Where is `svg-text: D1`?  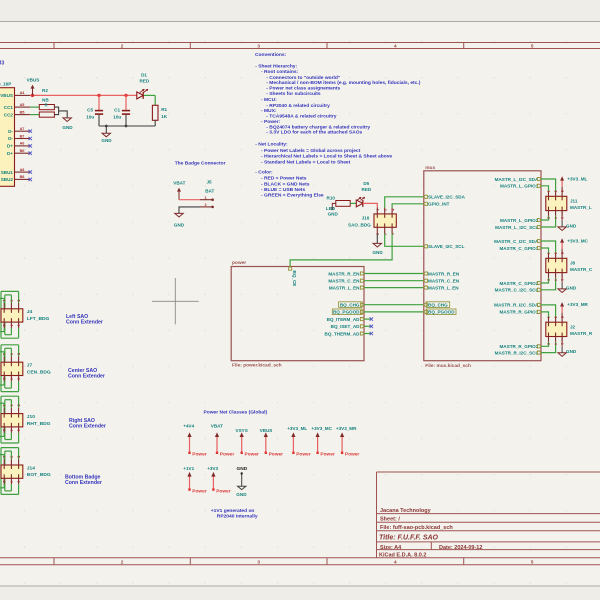 svg-text: D1 is located at coordinates (144, 74).